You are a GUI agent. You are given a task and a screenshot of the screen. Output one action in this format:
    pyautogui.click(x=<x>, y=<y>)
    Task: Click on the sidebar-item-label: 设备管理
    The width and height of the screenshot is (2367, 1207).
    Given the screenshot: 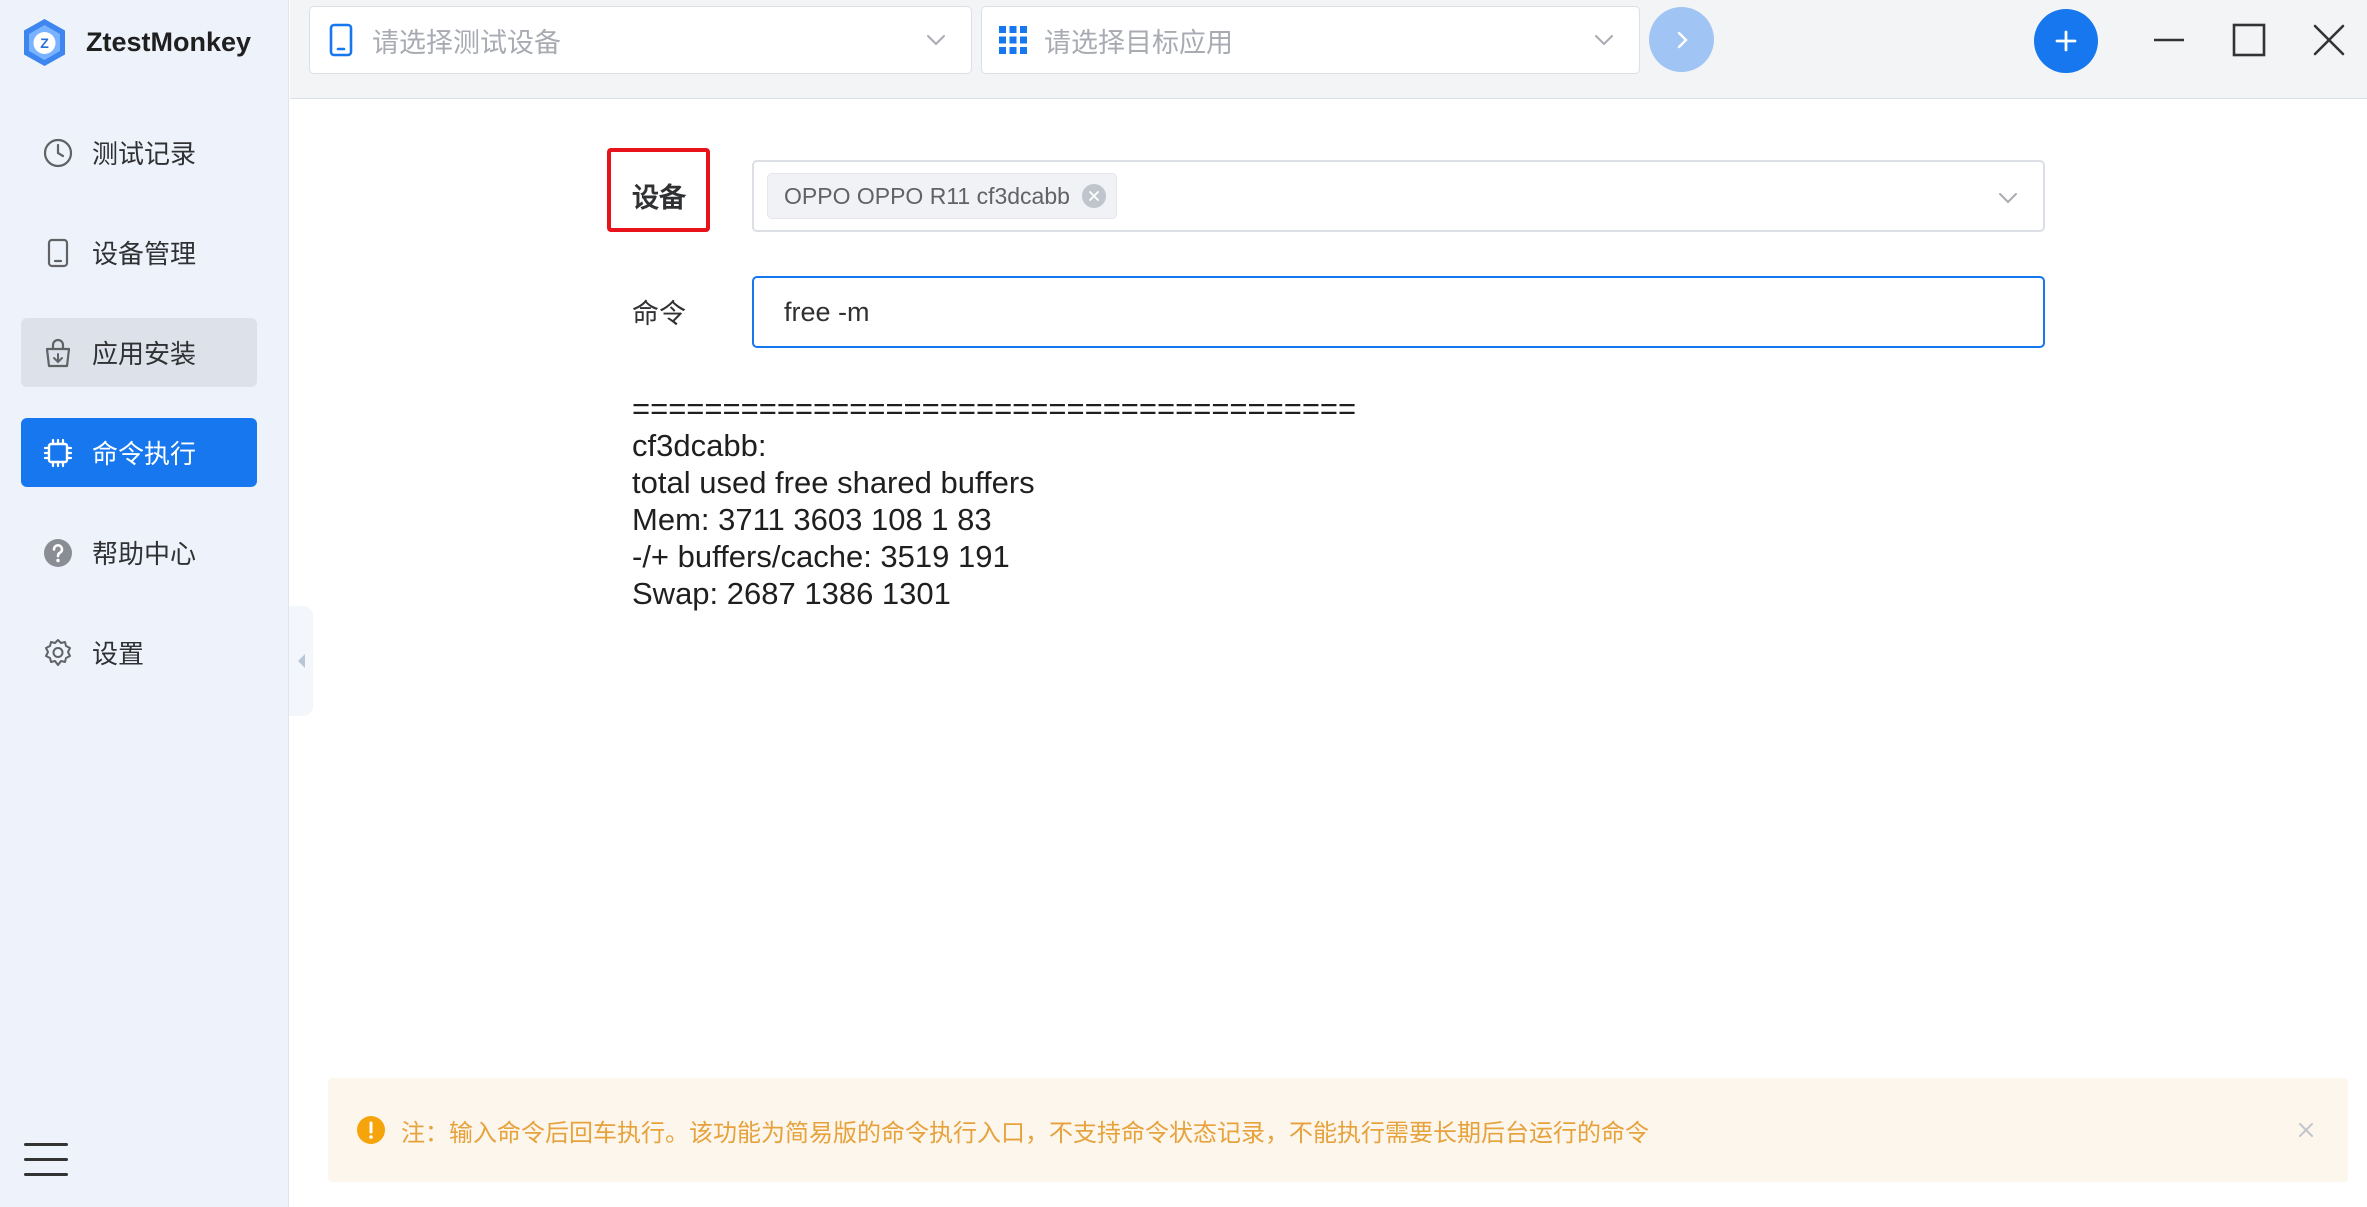 What is the action you would take?
    pyautogui.click(x=144, y=255)
    